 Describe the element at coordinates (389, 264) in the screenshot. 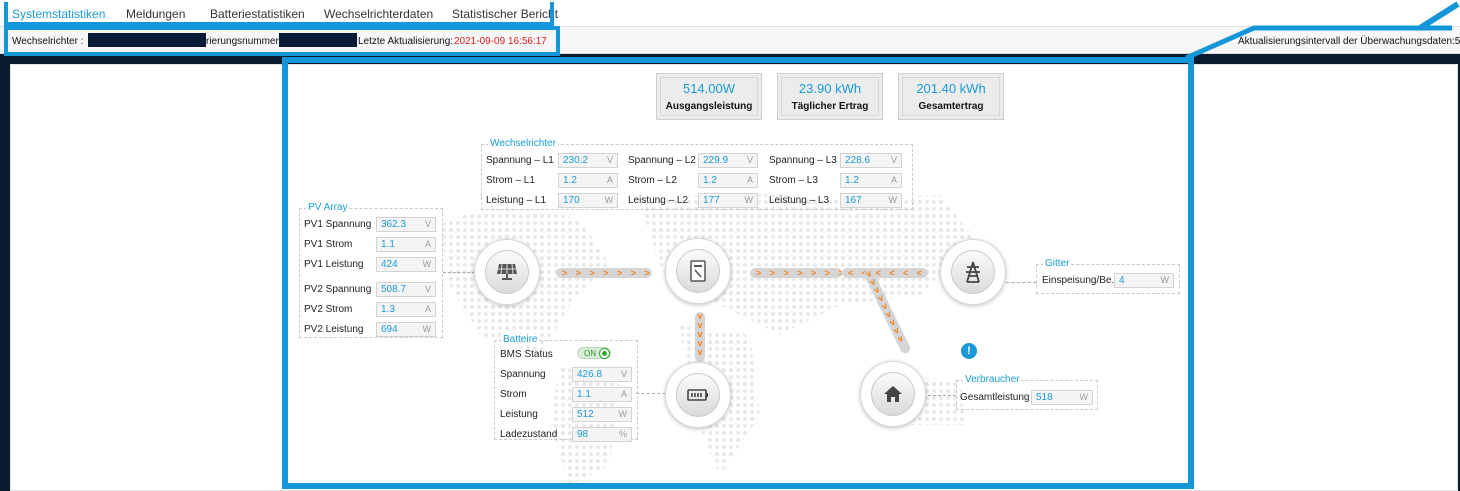

I see `field-value: 424` at that location.